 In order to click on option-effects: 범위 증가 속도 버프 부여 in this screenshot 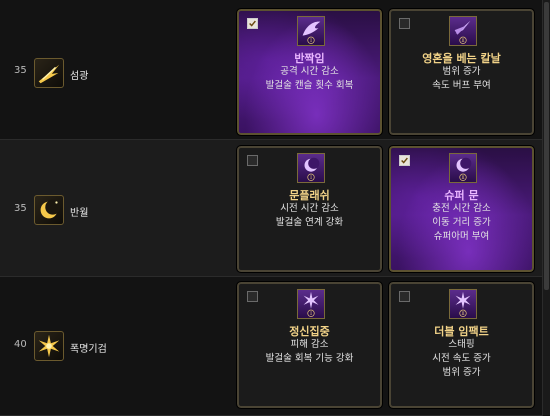, I will do `click(461, 79)`.